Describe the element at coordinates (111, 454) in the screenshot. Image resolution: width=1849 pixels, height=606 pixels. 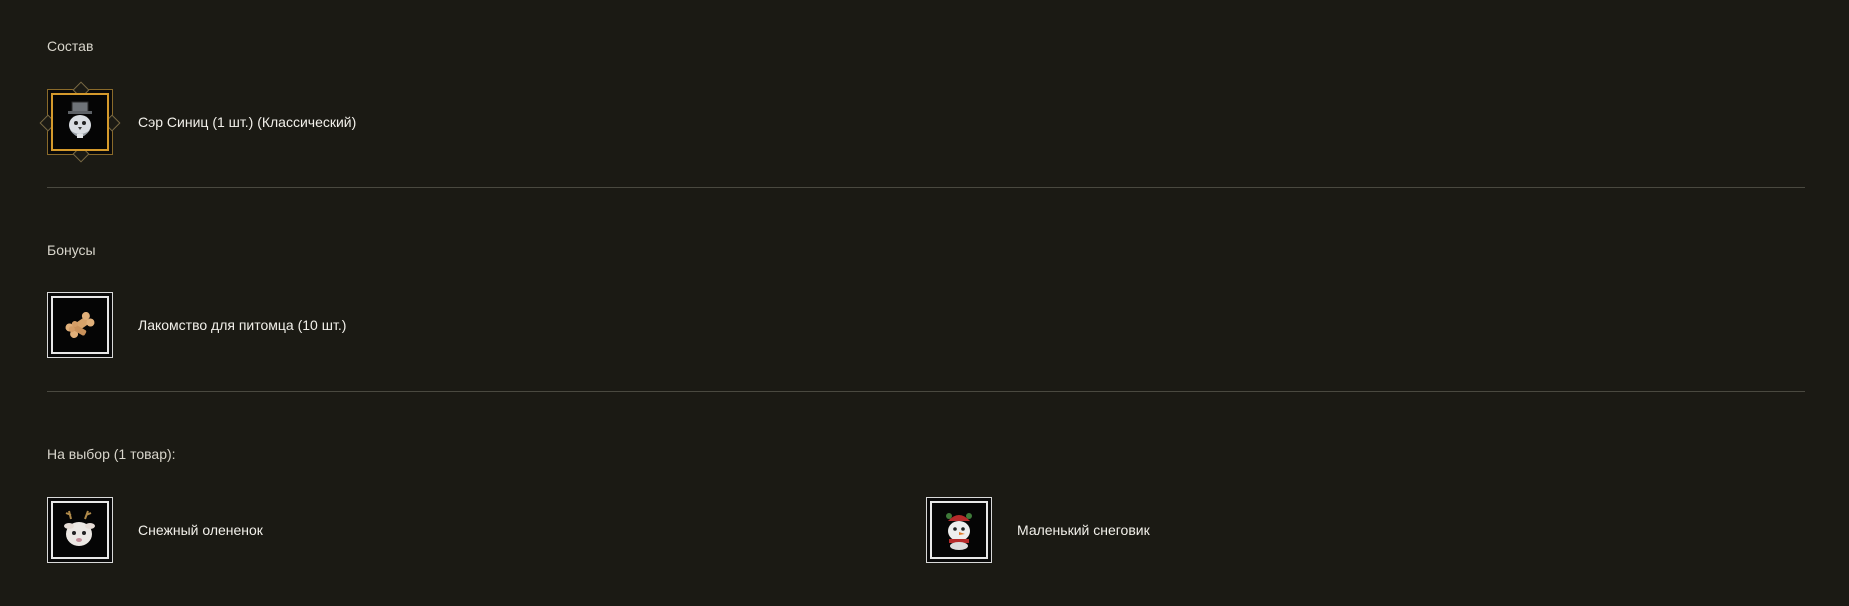
I see `section-title-choice: На выбор (1 товар):` at that location.